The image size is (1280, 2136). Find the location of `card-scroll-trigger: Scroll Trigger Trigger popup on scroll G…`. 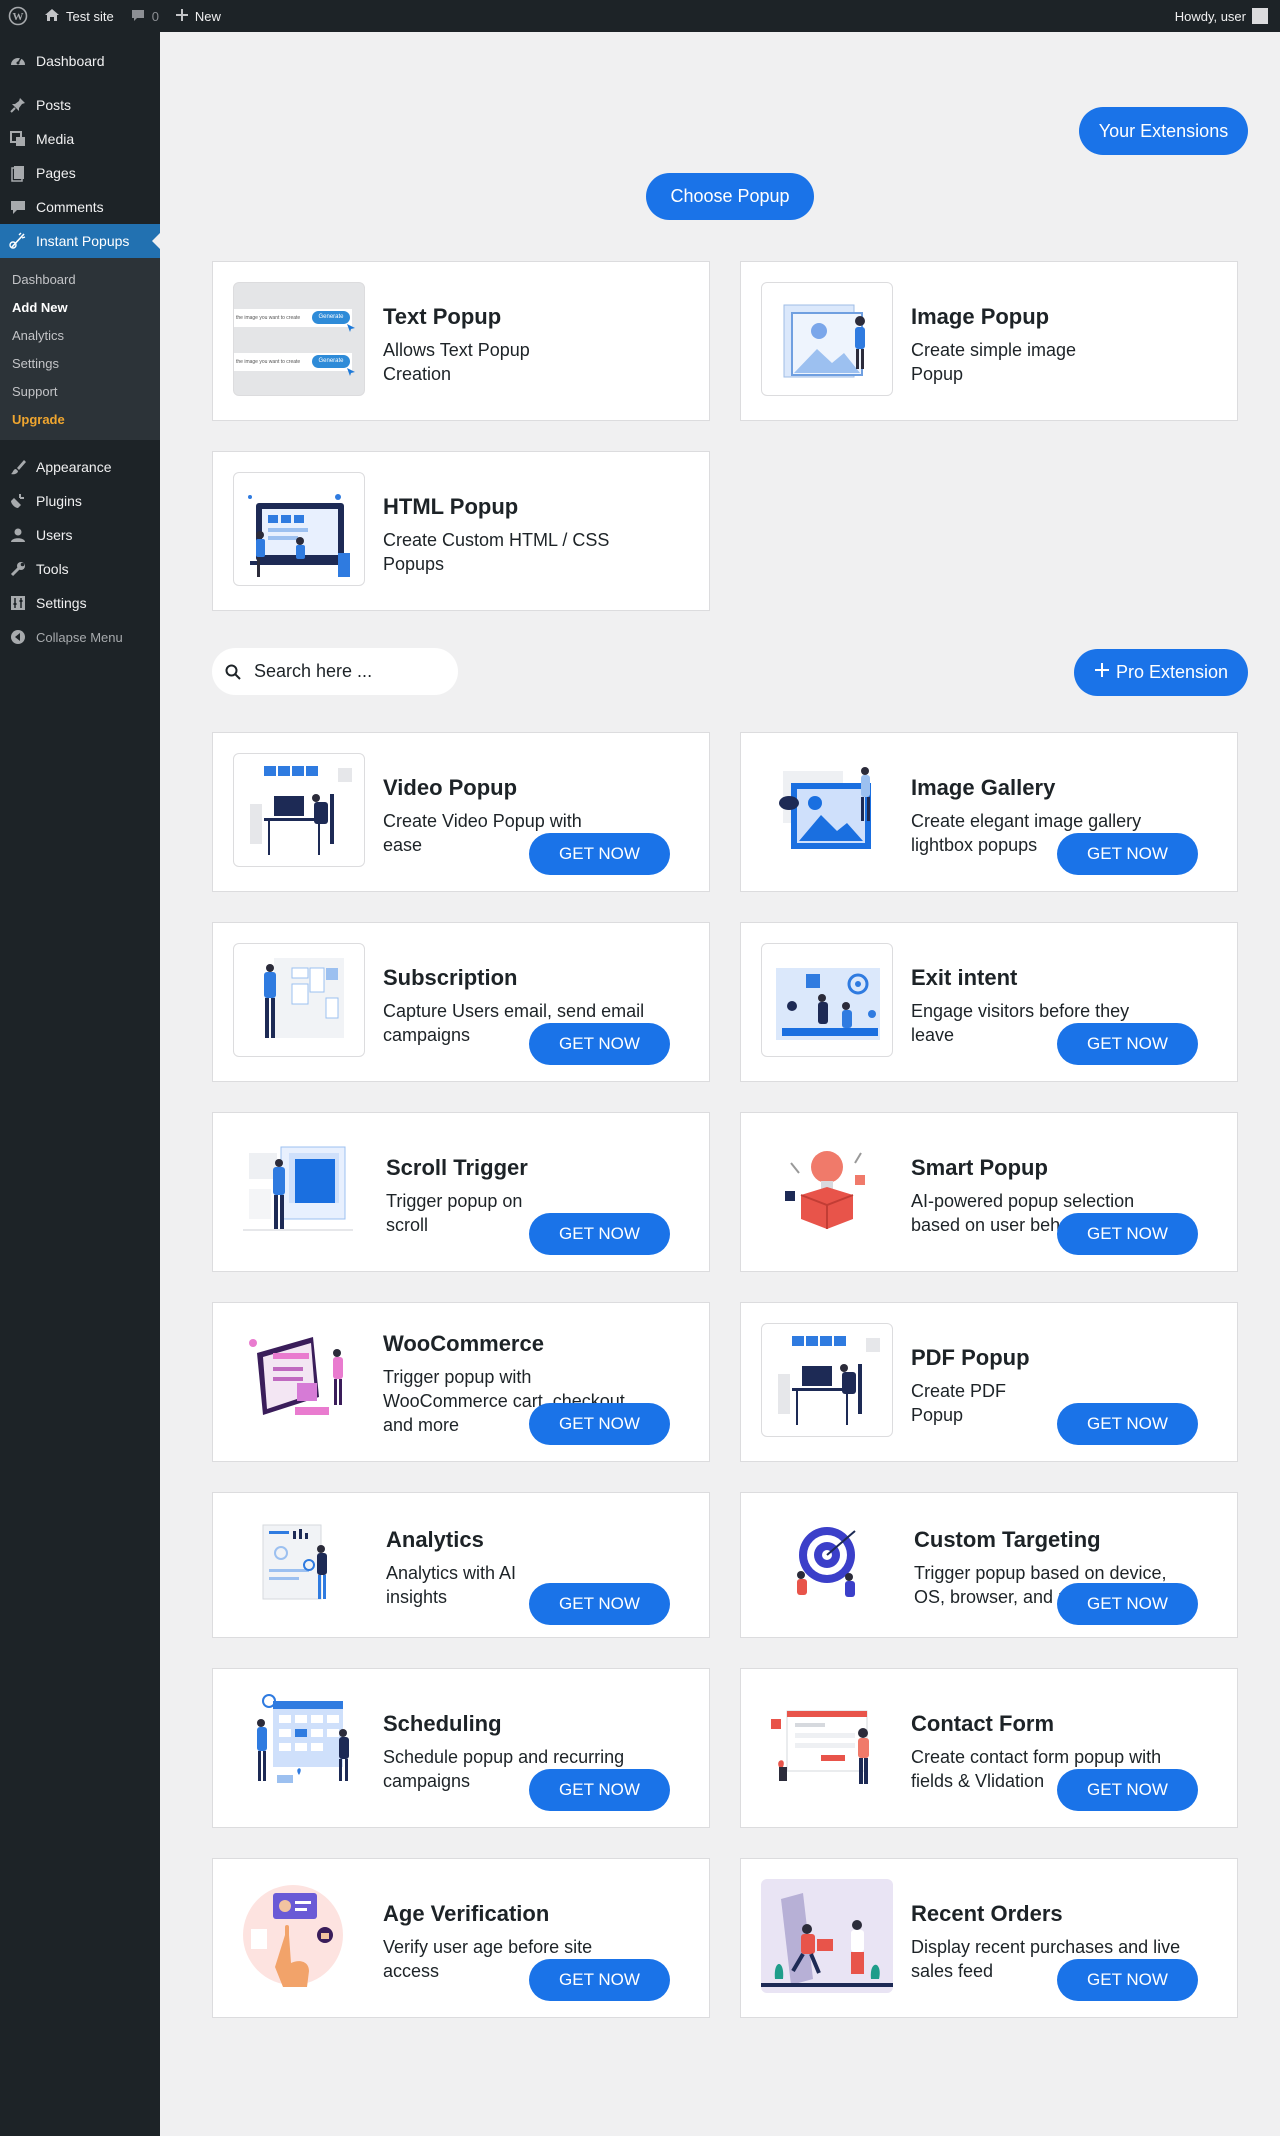

card-scroll-trigger: Scroll Trigger Trigger popup on scroll G… is located at coordinates (461, 1192).